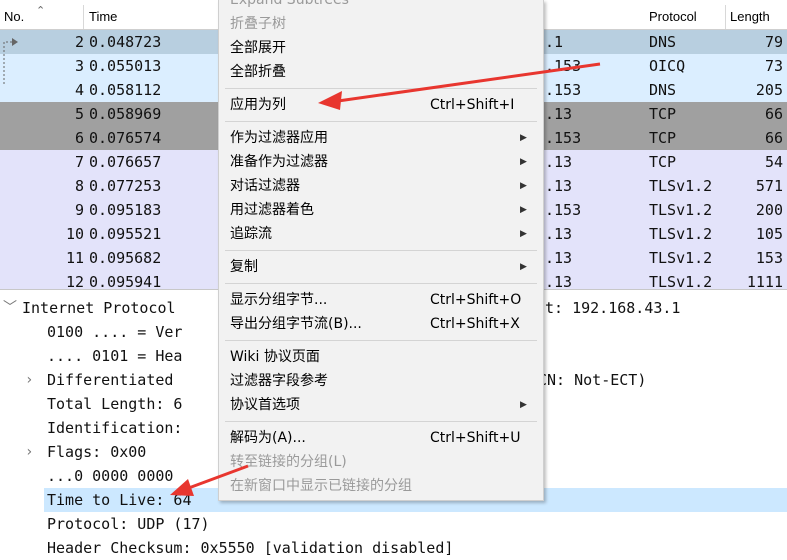 The width and height of the screenshot is (787, 560). I want to click on menu-item: 导出分组字节流(B)... Ctrl+Shift+X, so click(381, 324).